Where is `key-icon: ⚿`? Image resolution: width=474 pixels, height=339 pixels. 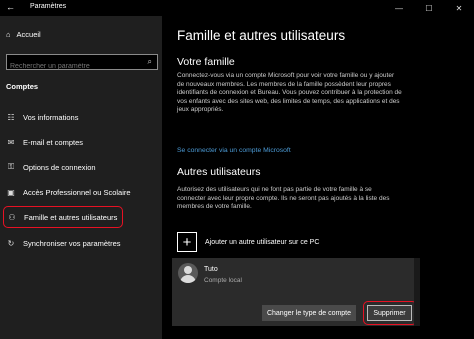
key-icon: ⚿ is located at coordinates (11, 166).